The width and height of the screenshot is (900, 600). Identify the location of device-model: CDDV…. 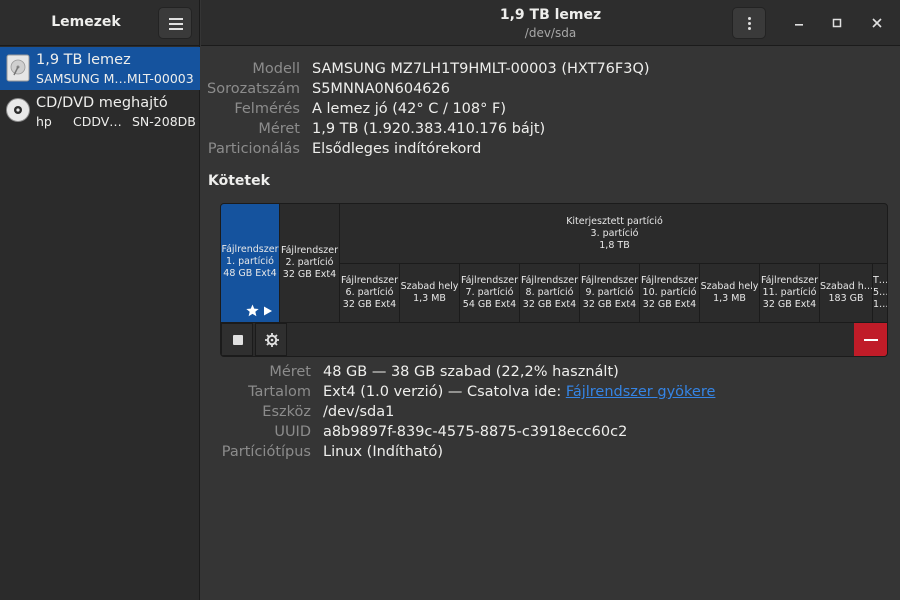
(97, 121).